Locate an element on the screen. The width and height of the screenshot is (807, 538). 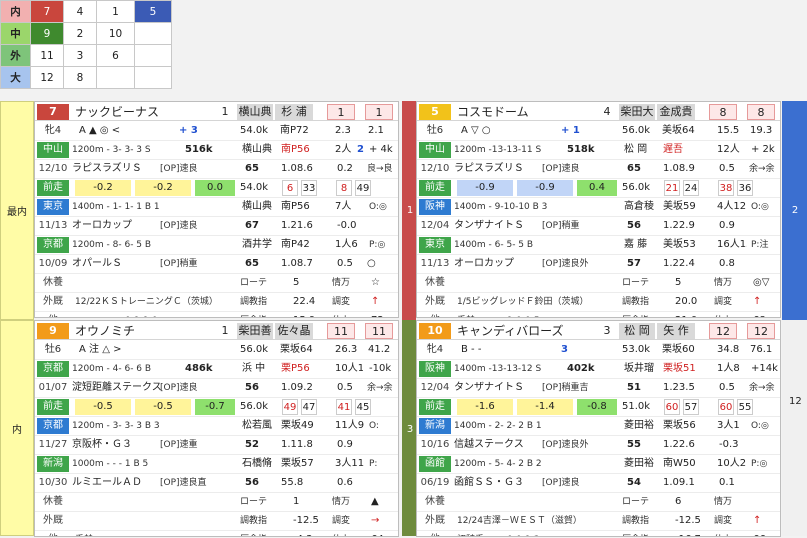
race-name: ルミエールＡＤ is located at coordinates (117, 483).